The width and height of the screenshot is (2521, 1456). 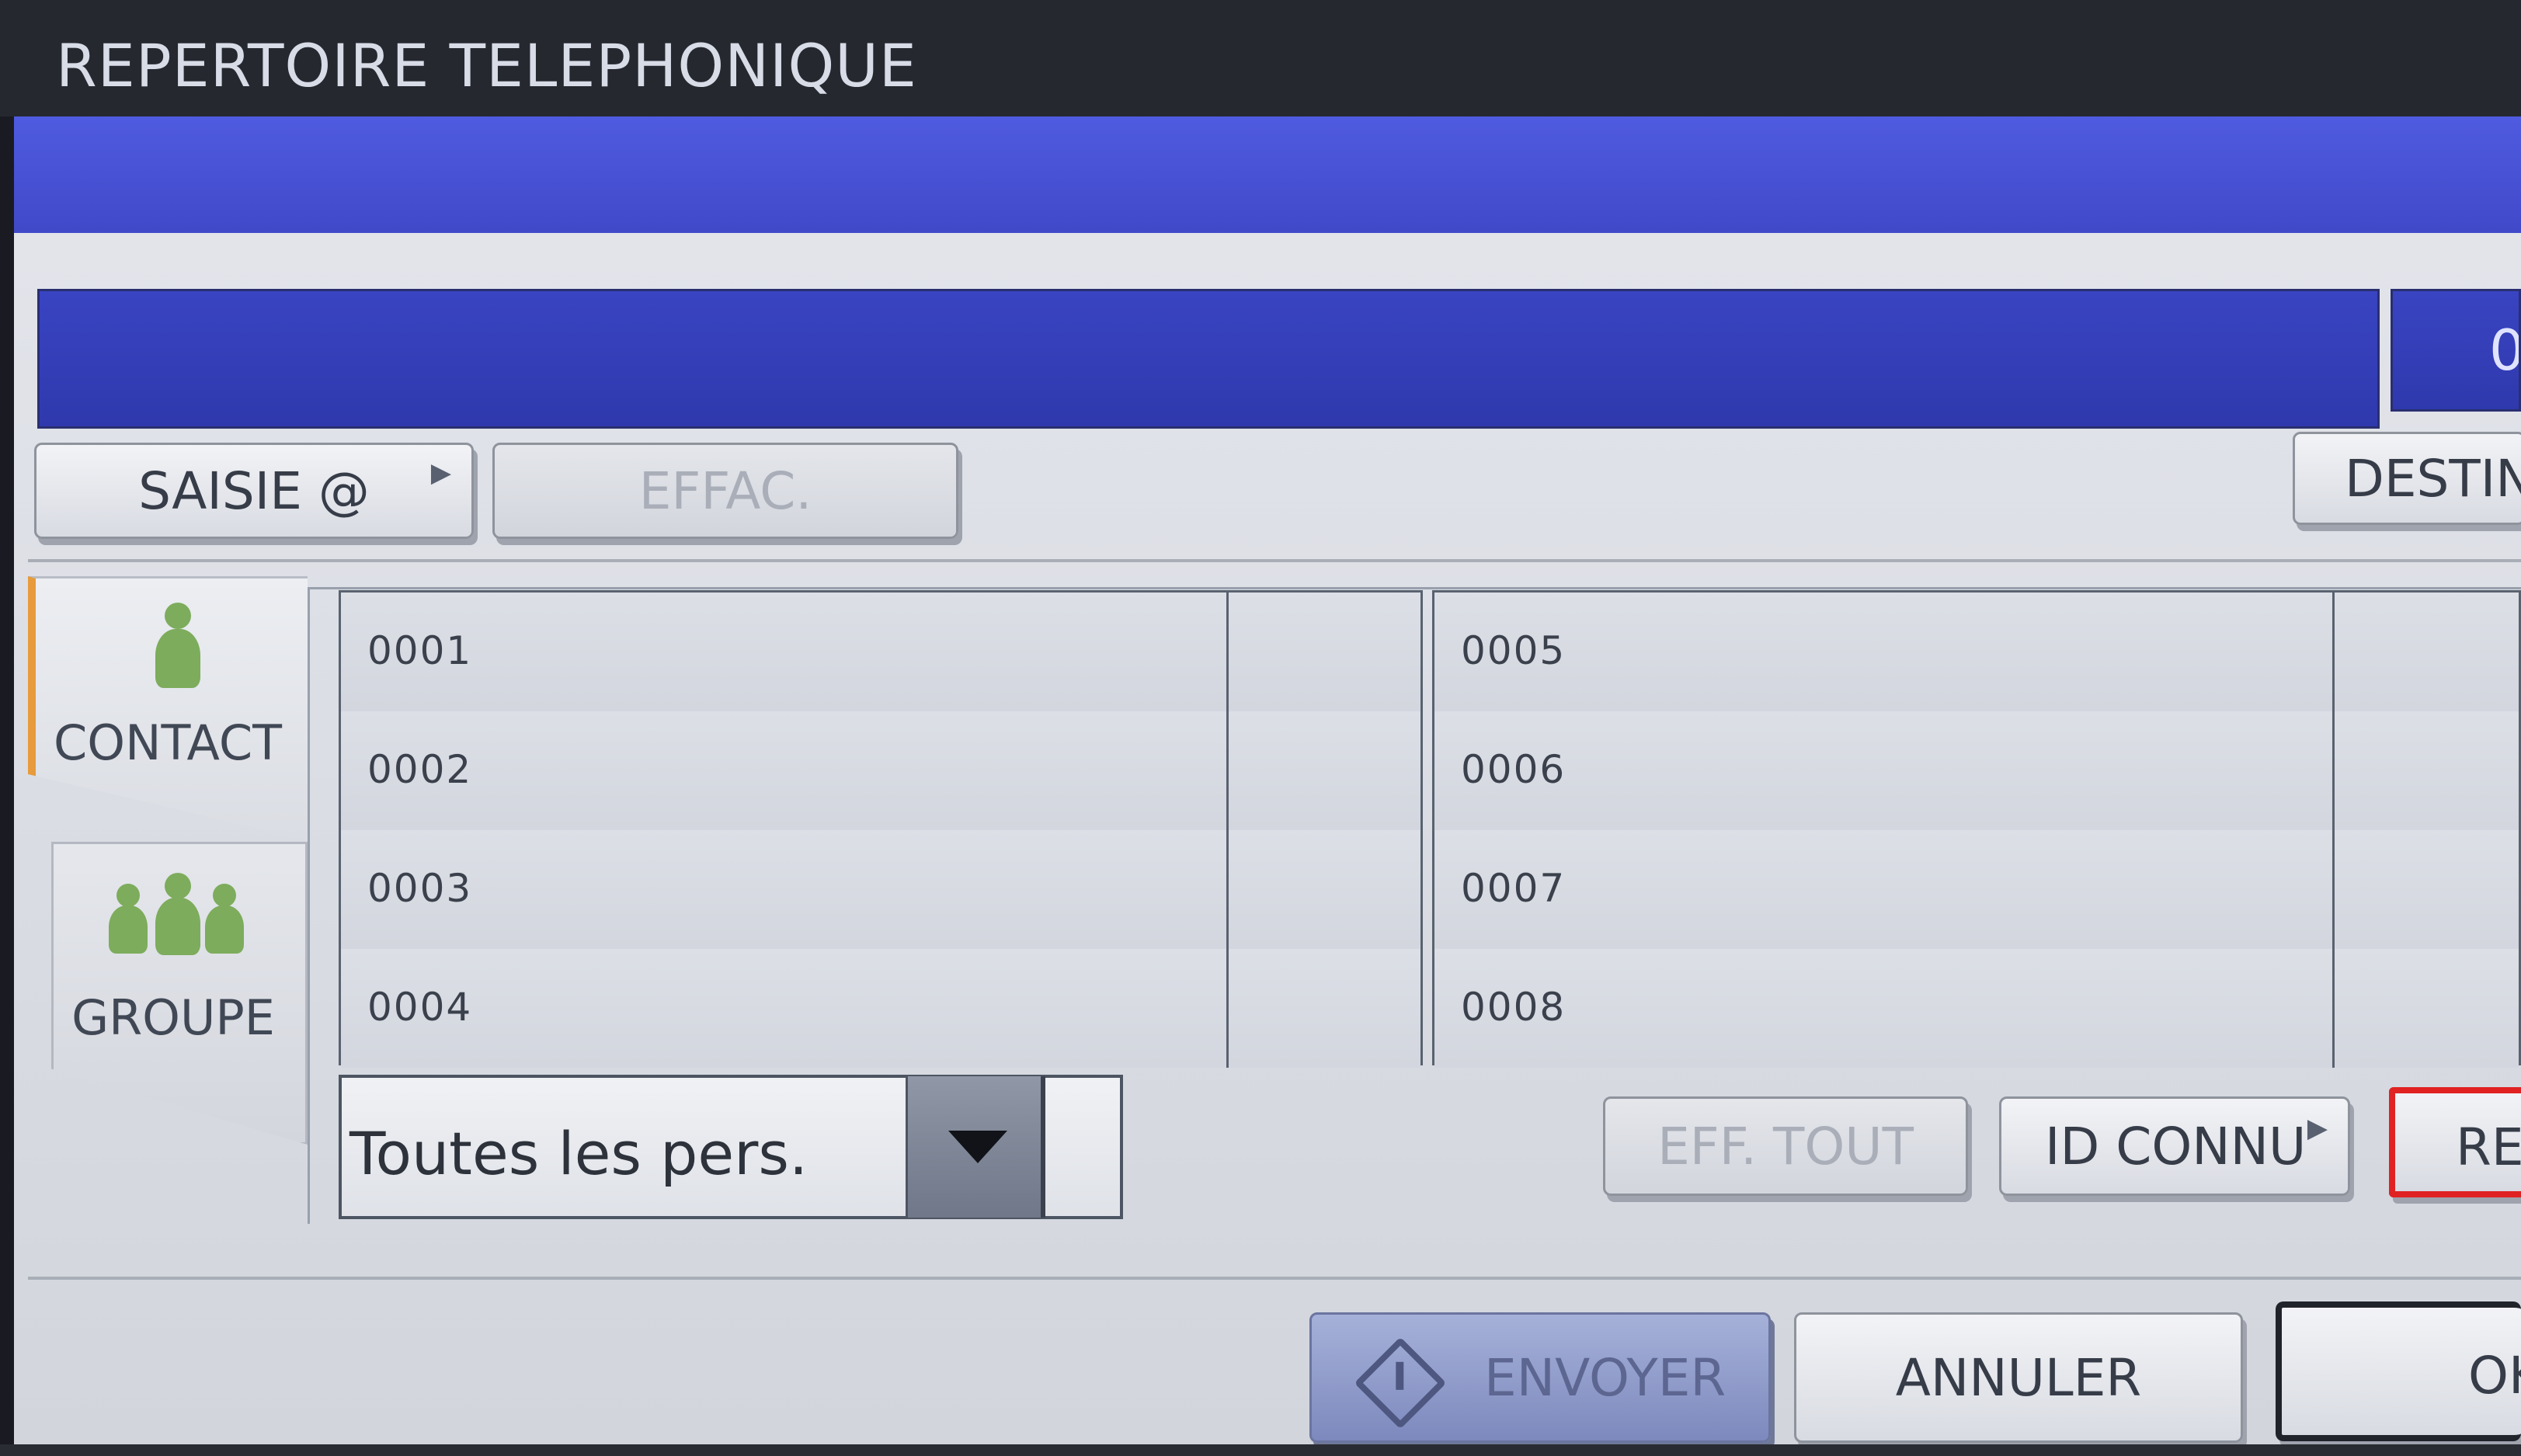 I want to click on address-list-left: 0001 0002 0003 0004, so click(x=881, y=829).